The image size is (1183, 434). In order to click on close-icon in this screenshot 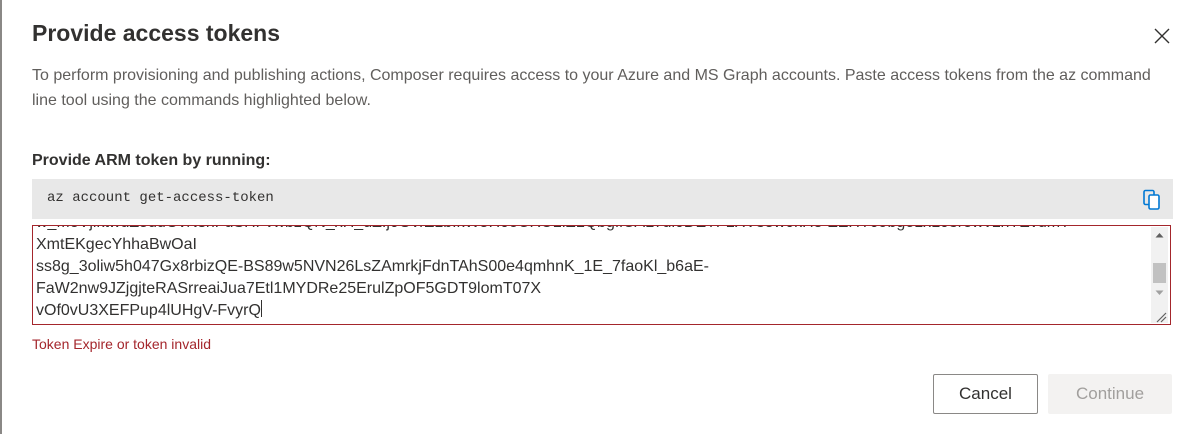, I will do `click(1162, 36)`.